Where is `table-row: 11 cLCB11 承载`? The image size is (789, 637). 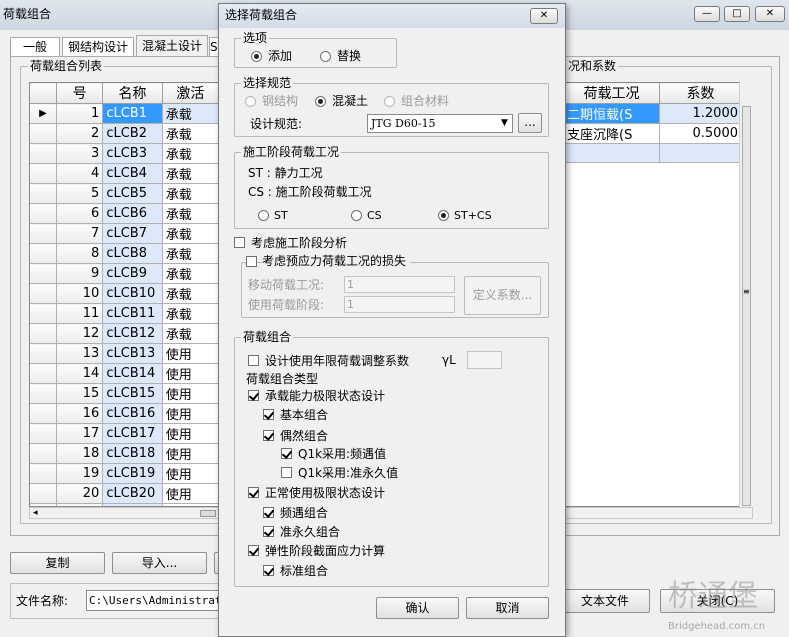
table-row: 11 cLCB11 承载 is located at coordinates (125, 313).